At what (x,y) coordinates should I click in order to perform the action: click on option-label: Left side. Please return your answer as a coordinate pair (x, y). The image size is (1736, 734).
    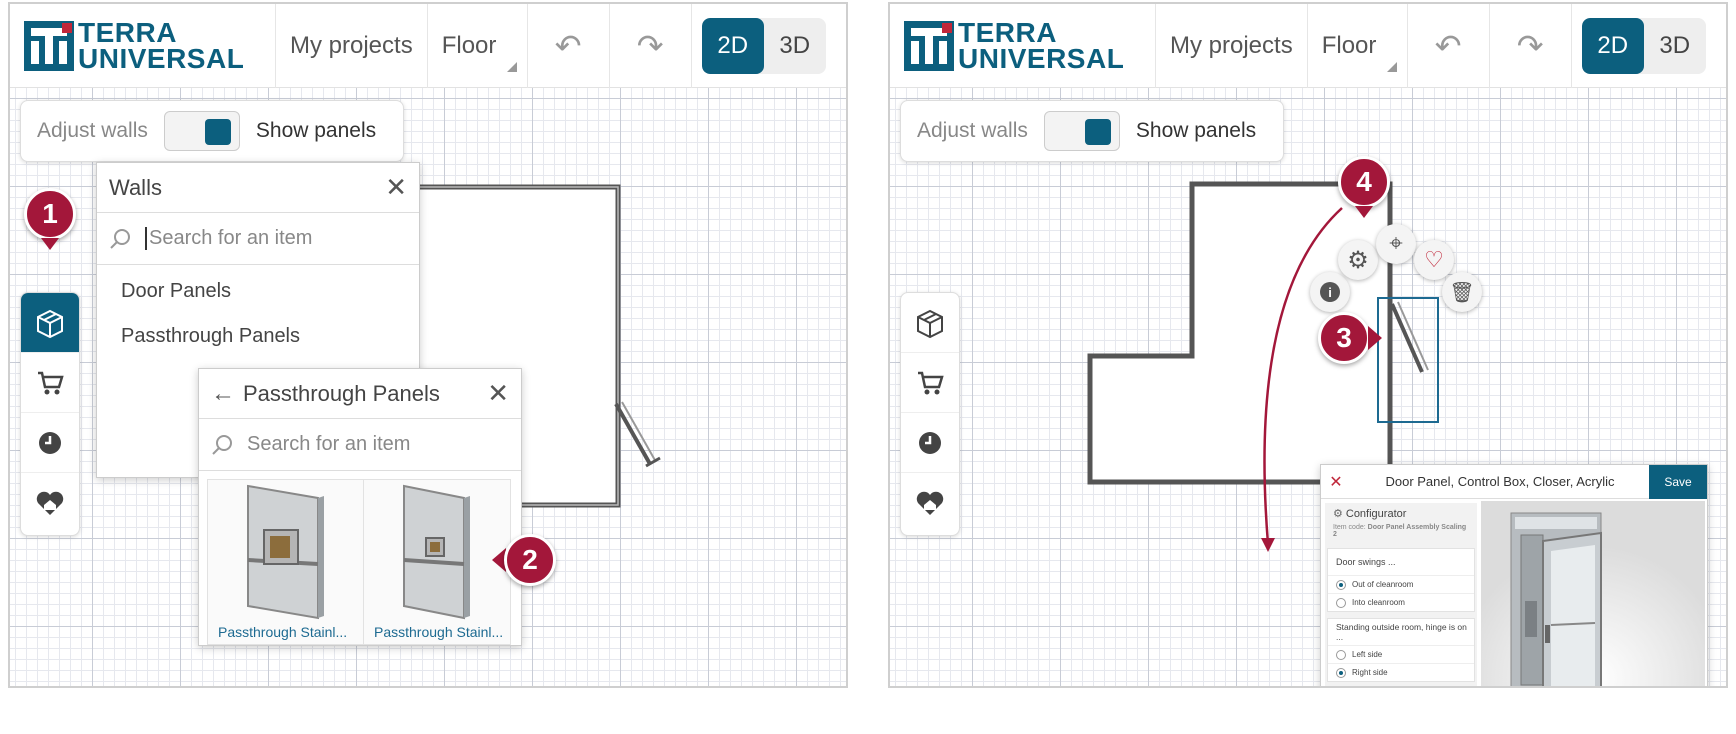
    Looking at the image, I should click on (1367, 654).